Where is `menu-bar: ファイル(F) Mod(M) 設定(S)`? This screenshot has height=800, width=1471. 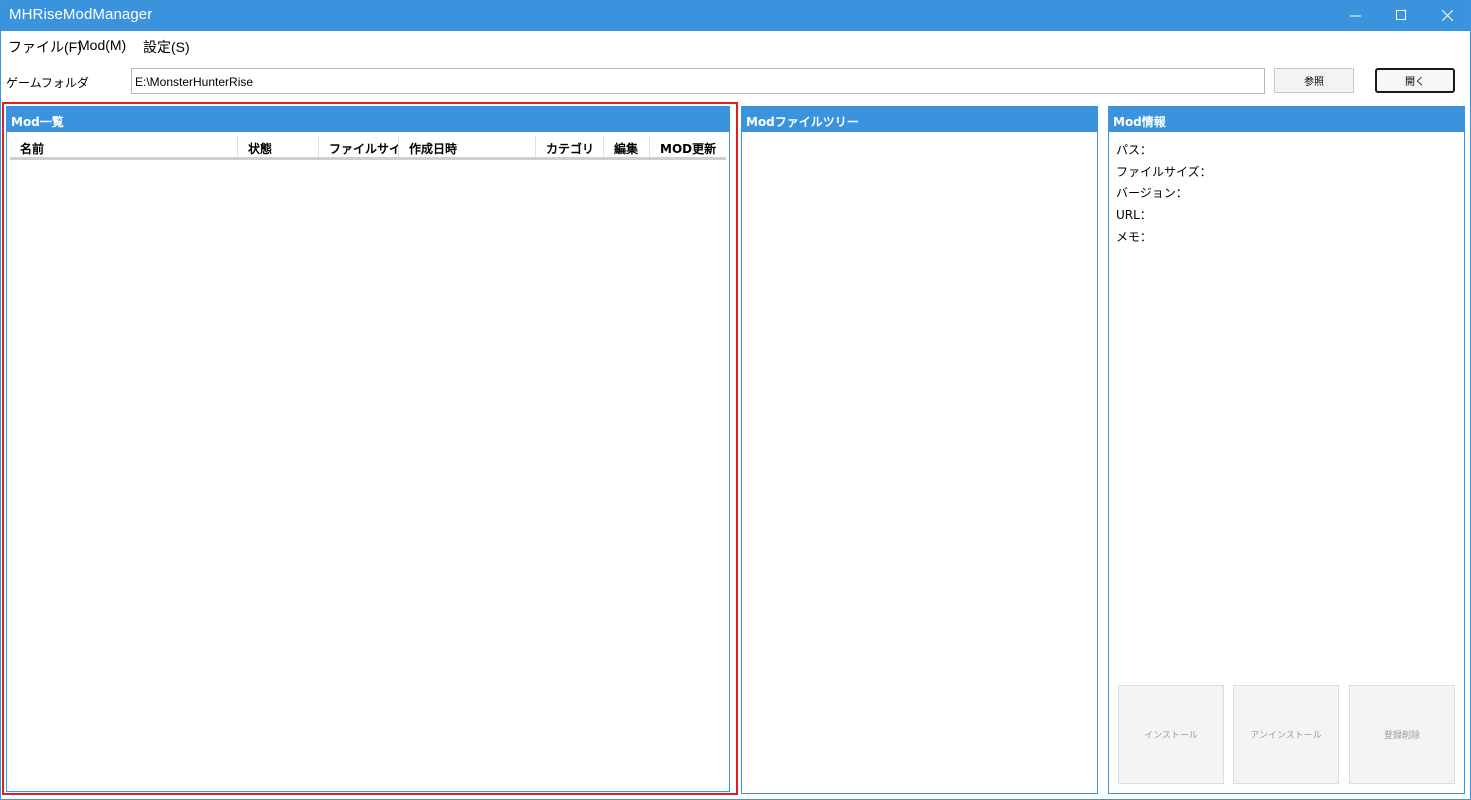 menu-bar: ファイル(F) Mod(M) 設定(S) is located at coordinates (735, 46).